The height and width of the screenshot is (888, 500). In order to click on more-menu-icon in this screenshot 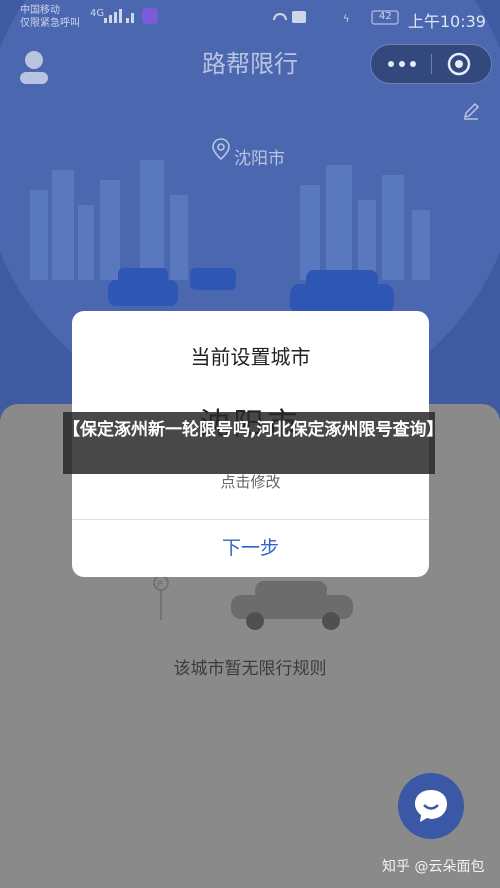, I will do `click(402, 64)`.